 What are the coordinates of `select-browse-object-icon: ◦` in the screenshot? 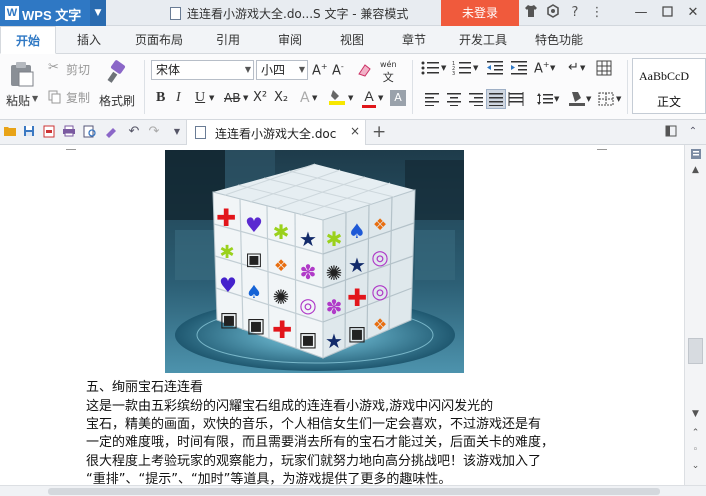 It's located at (695, 450).